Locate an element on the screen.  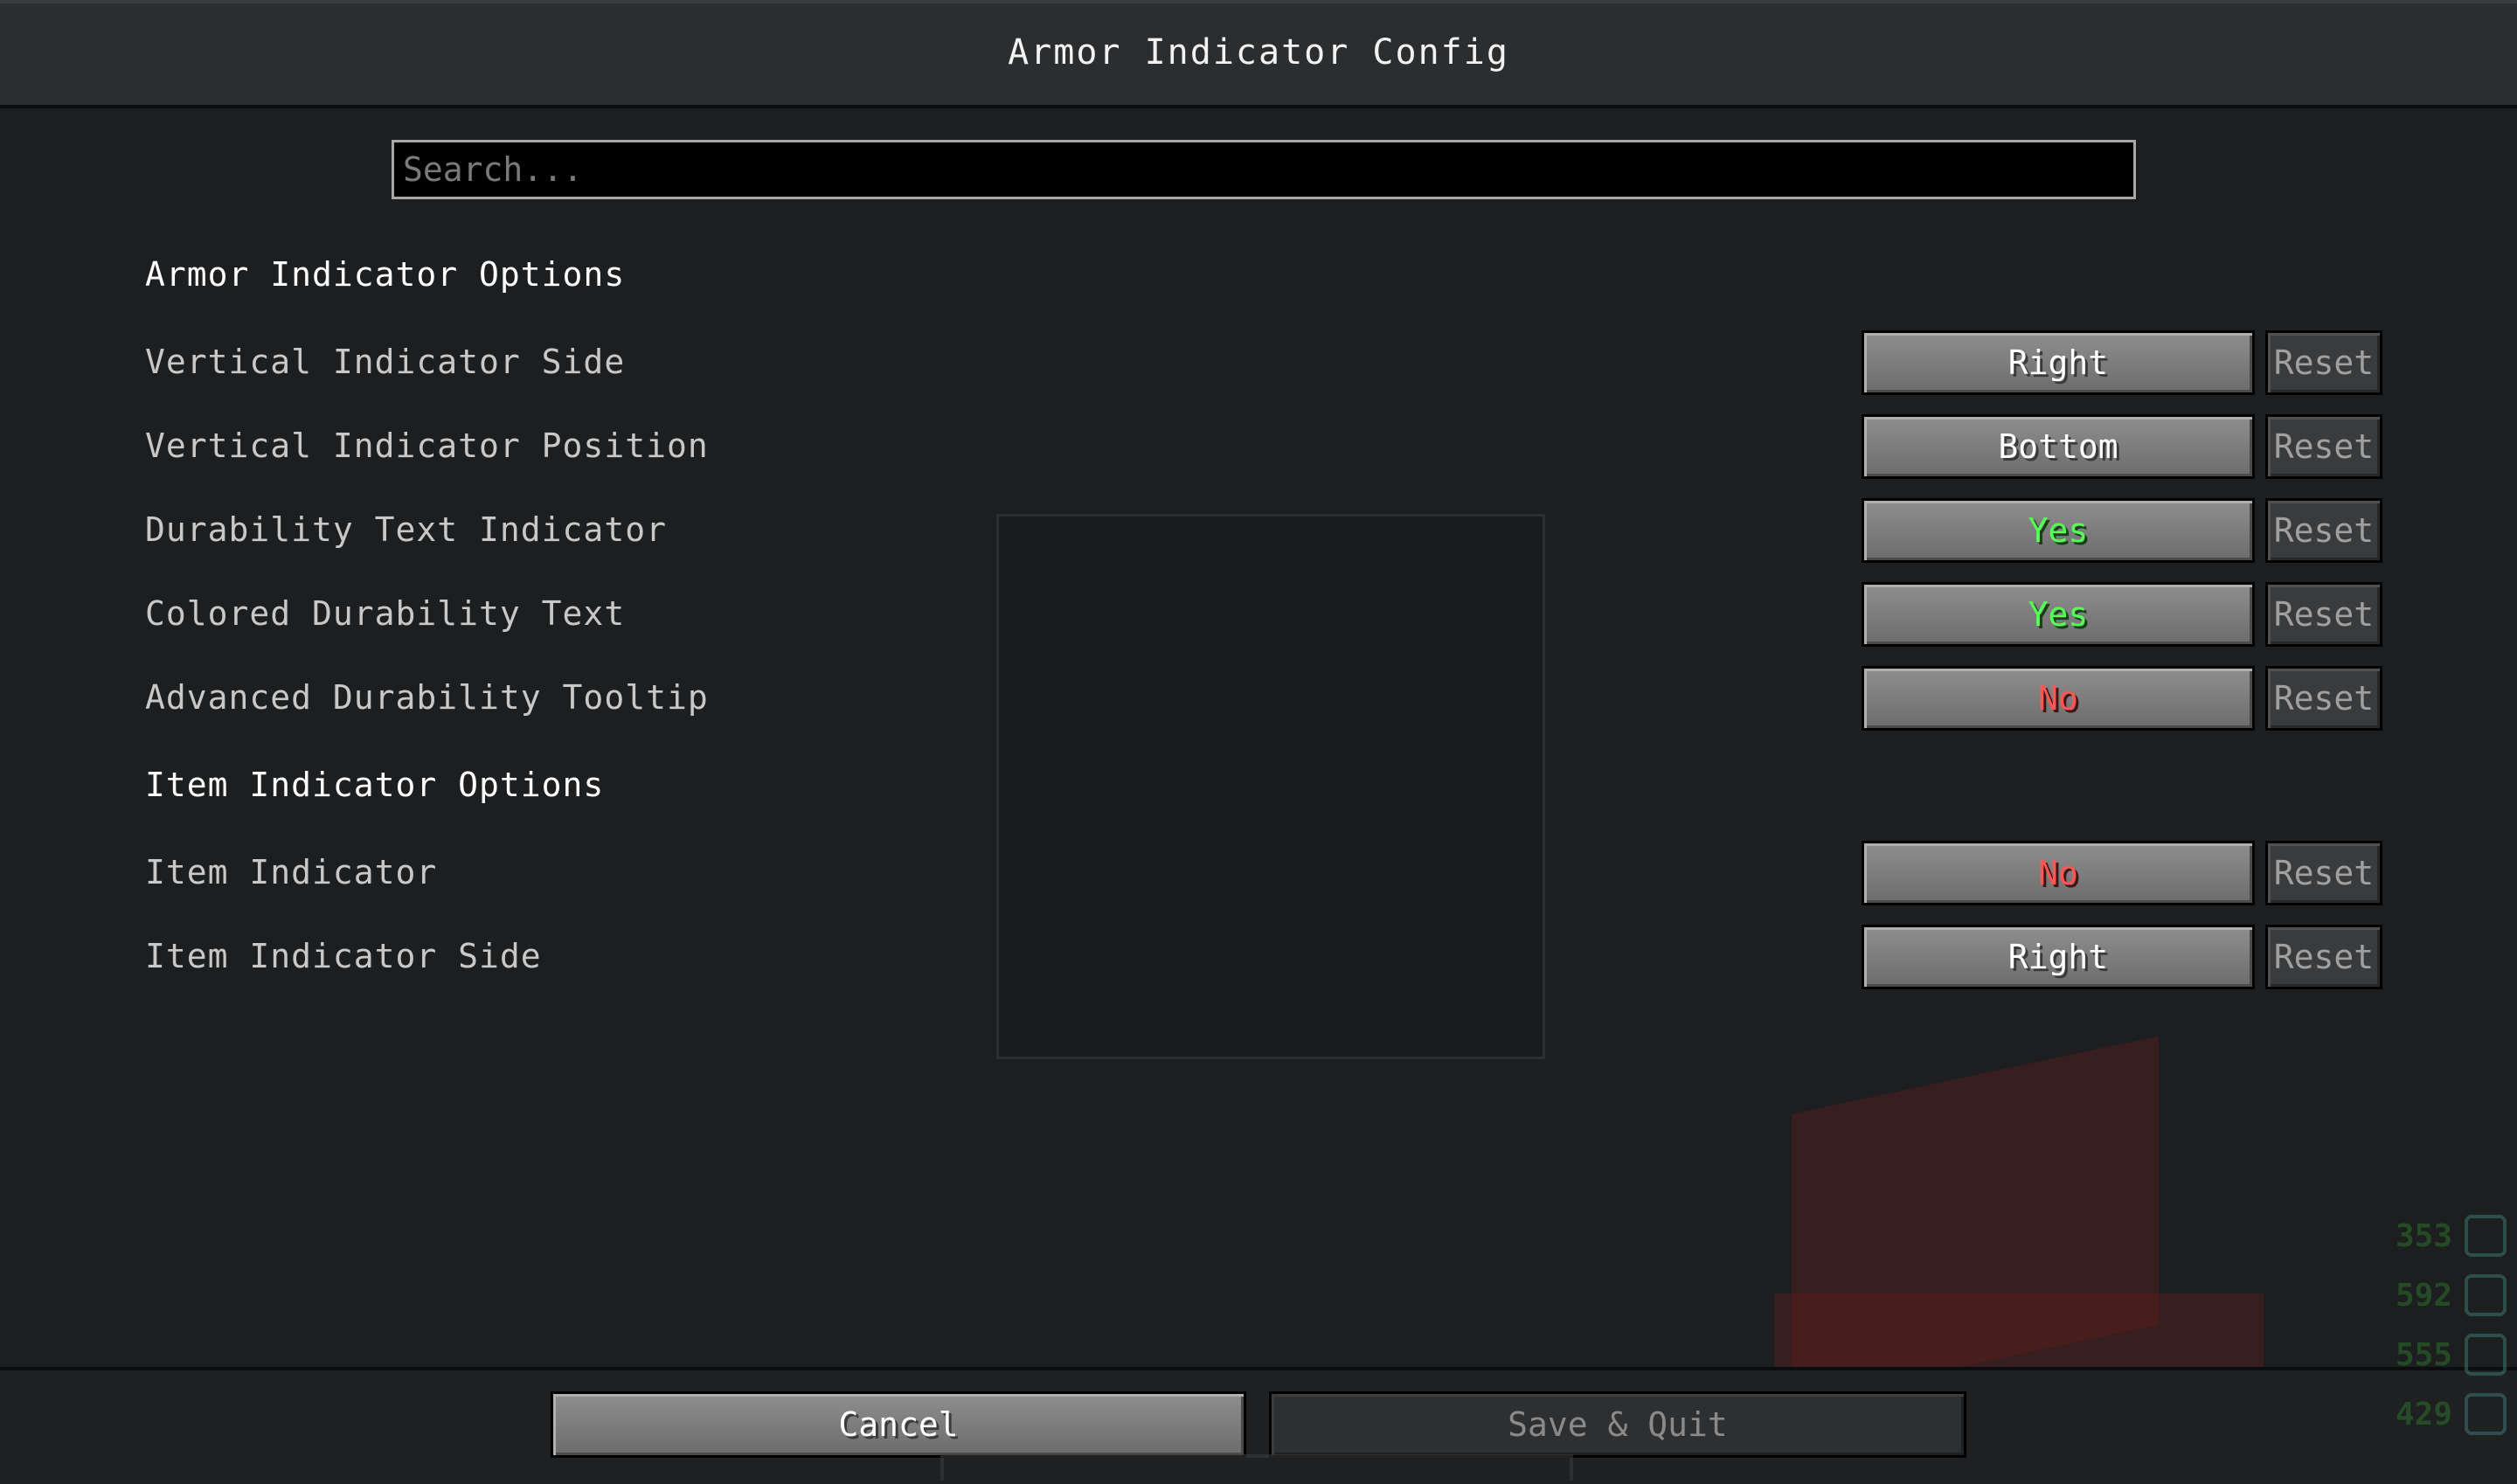
hud-row-boots: 429 is located at coordinates (2451, 1414).